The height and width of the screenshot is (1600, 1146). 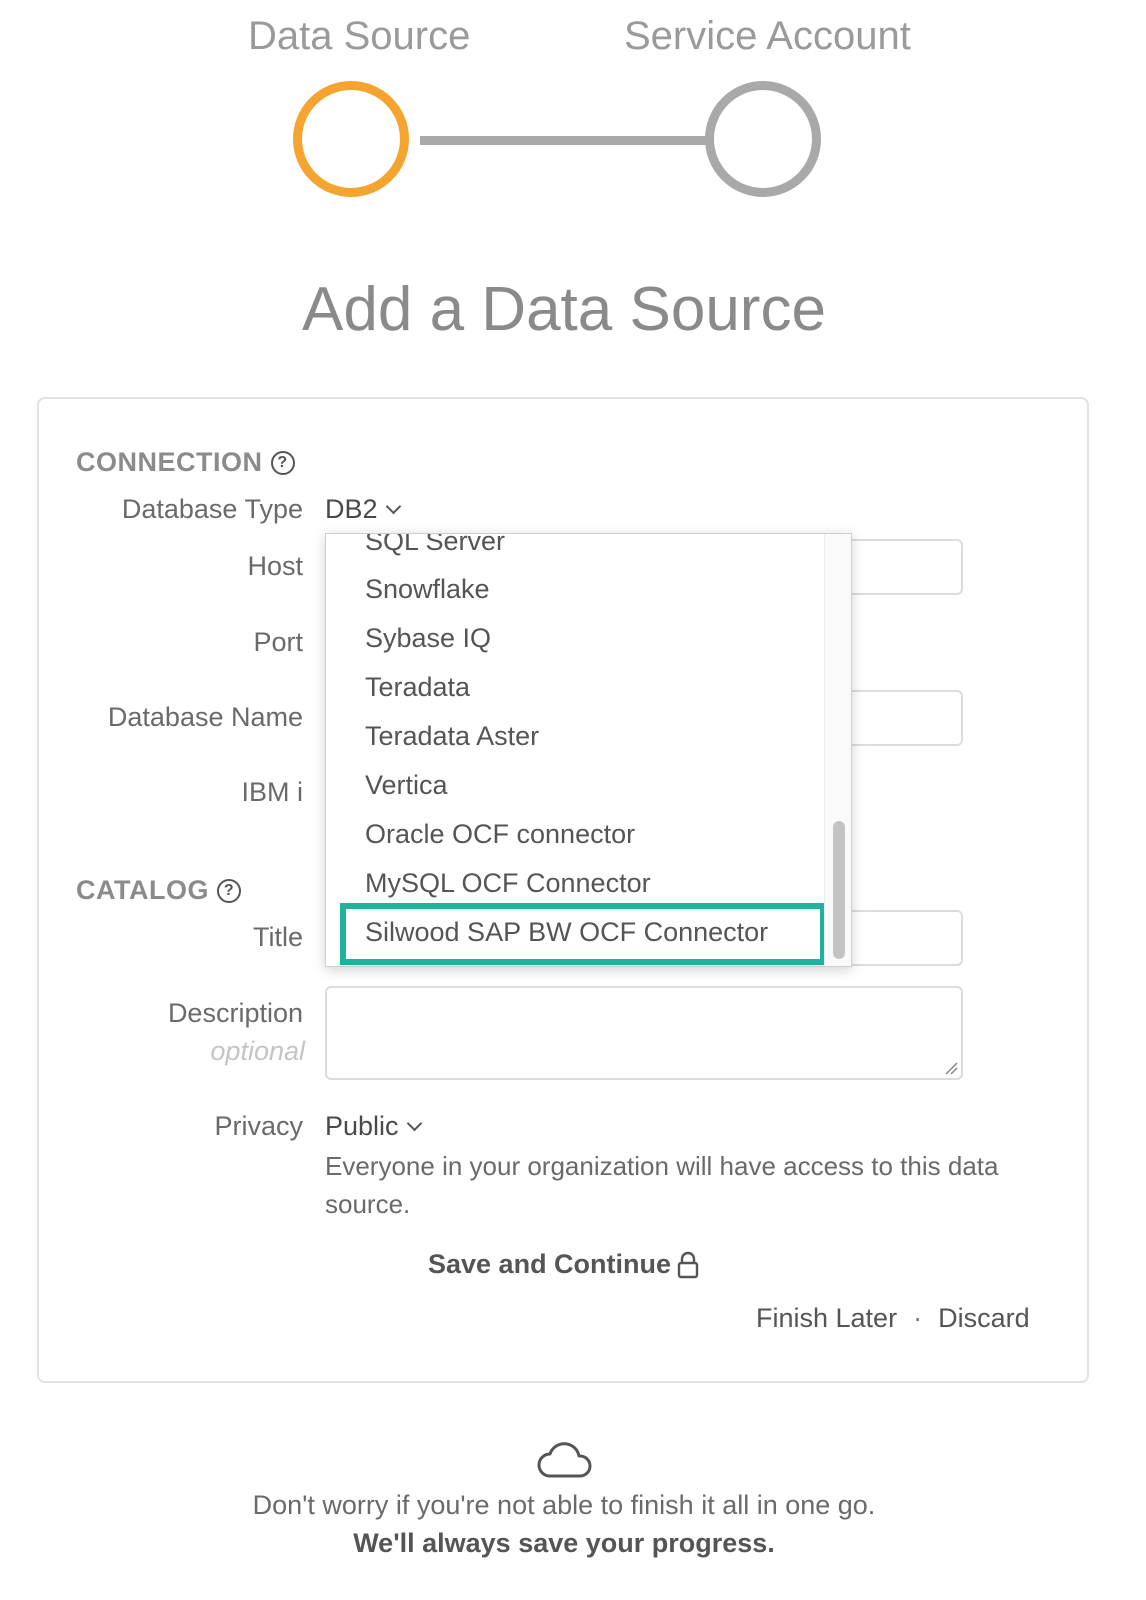 What do you see at coordinates (550, 1264) in the screenshot?
I see `save-button-label: Save and Continue` at bounding box center [550, 1264].